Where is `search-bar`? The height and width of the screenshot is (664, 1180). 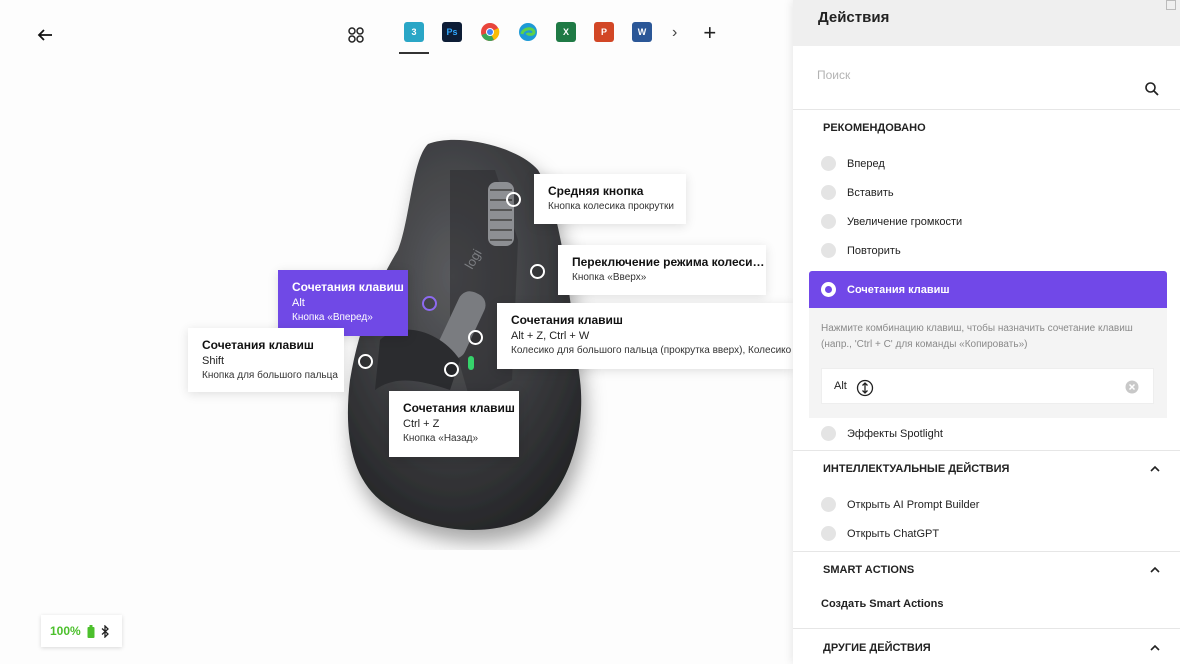 search-bar is located at coordinates (986, 78).